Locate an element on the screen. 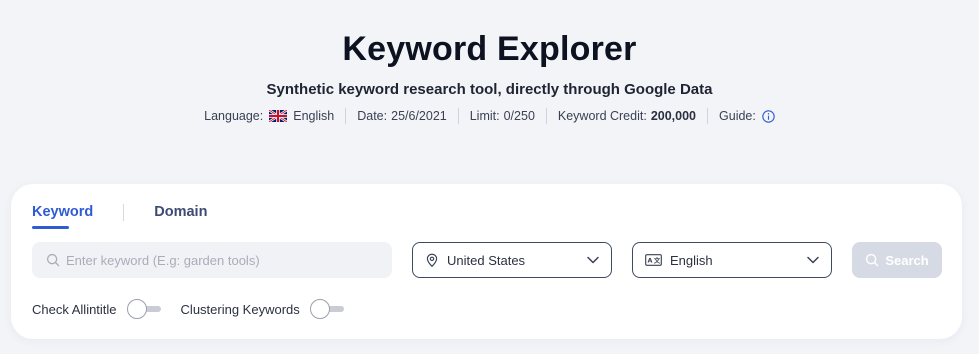  language-select-value: English is located at coordinates (691, 260).